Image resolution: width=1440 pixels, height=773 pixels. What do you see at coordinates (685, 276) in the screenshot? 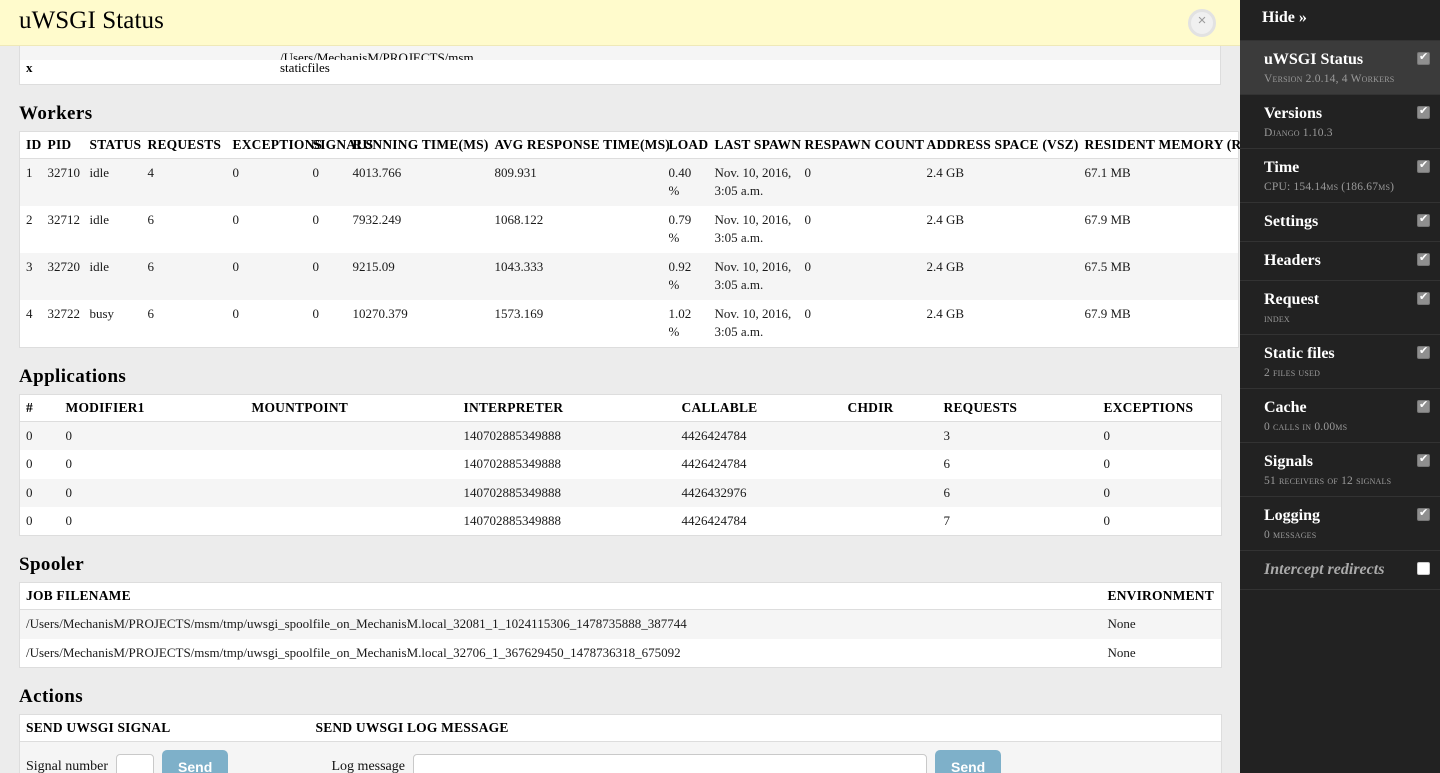
I see `cell-load: 0.92 %` at bounding box center [685, 276].